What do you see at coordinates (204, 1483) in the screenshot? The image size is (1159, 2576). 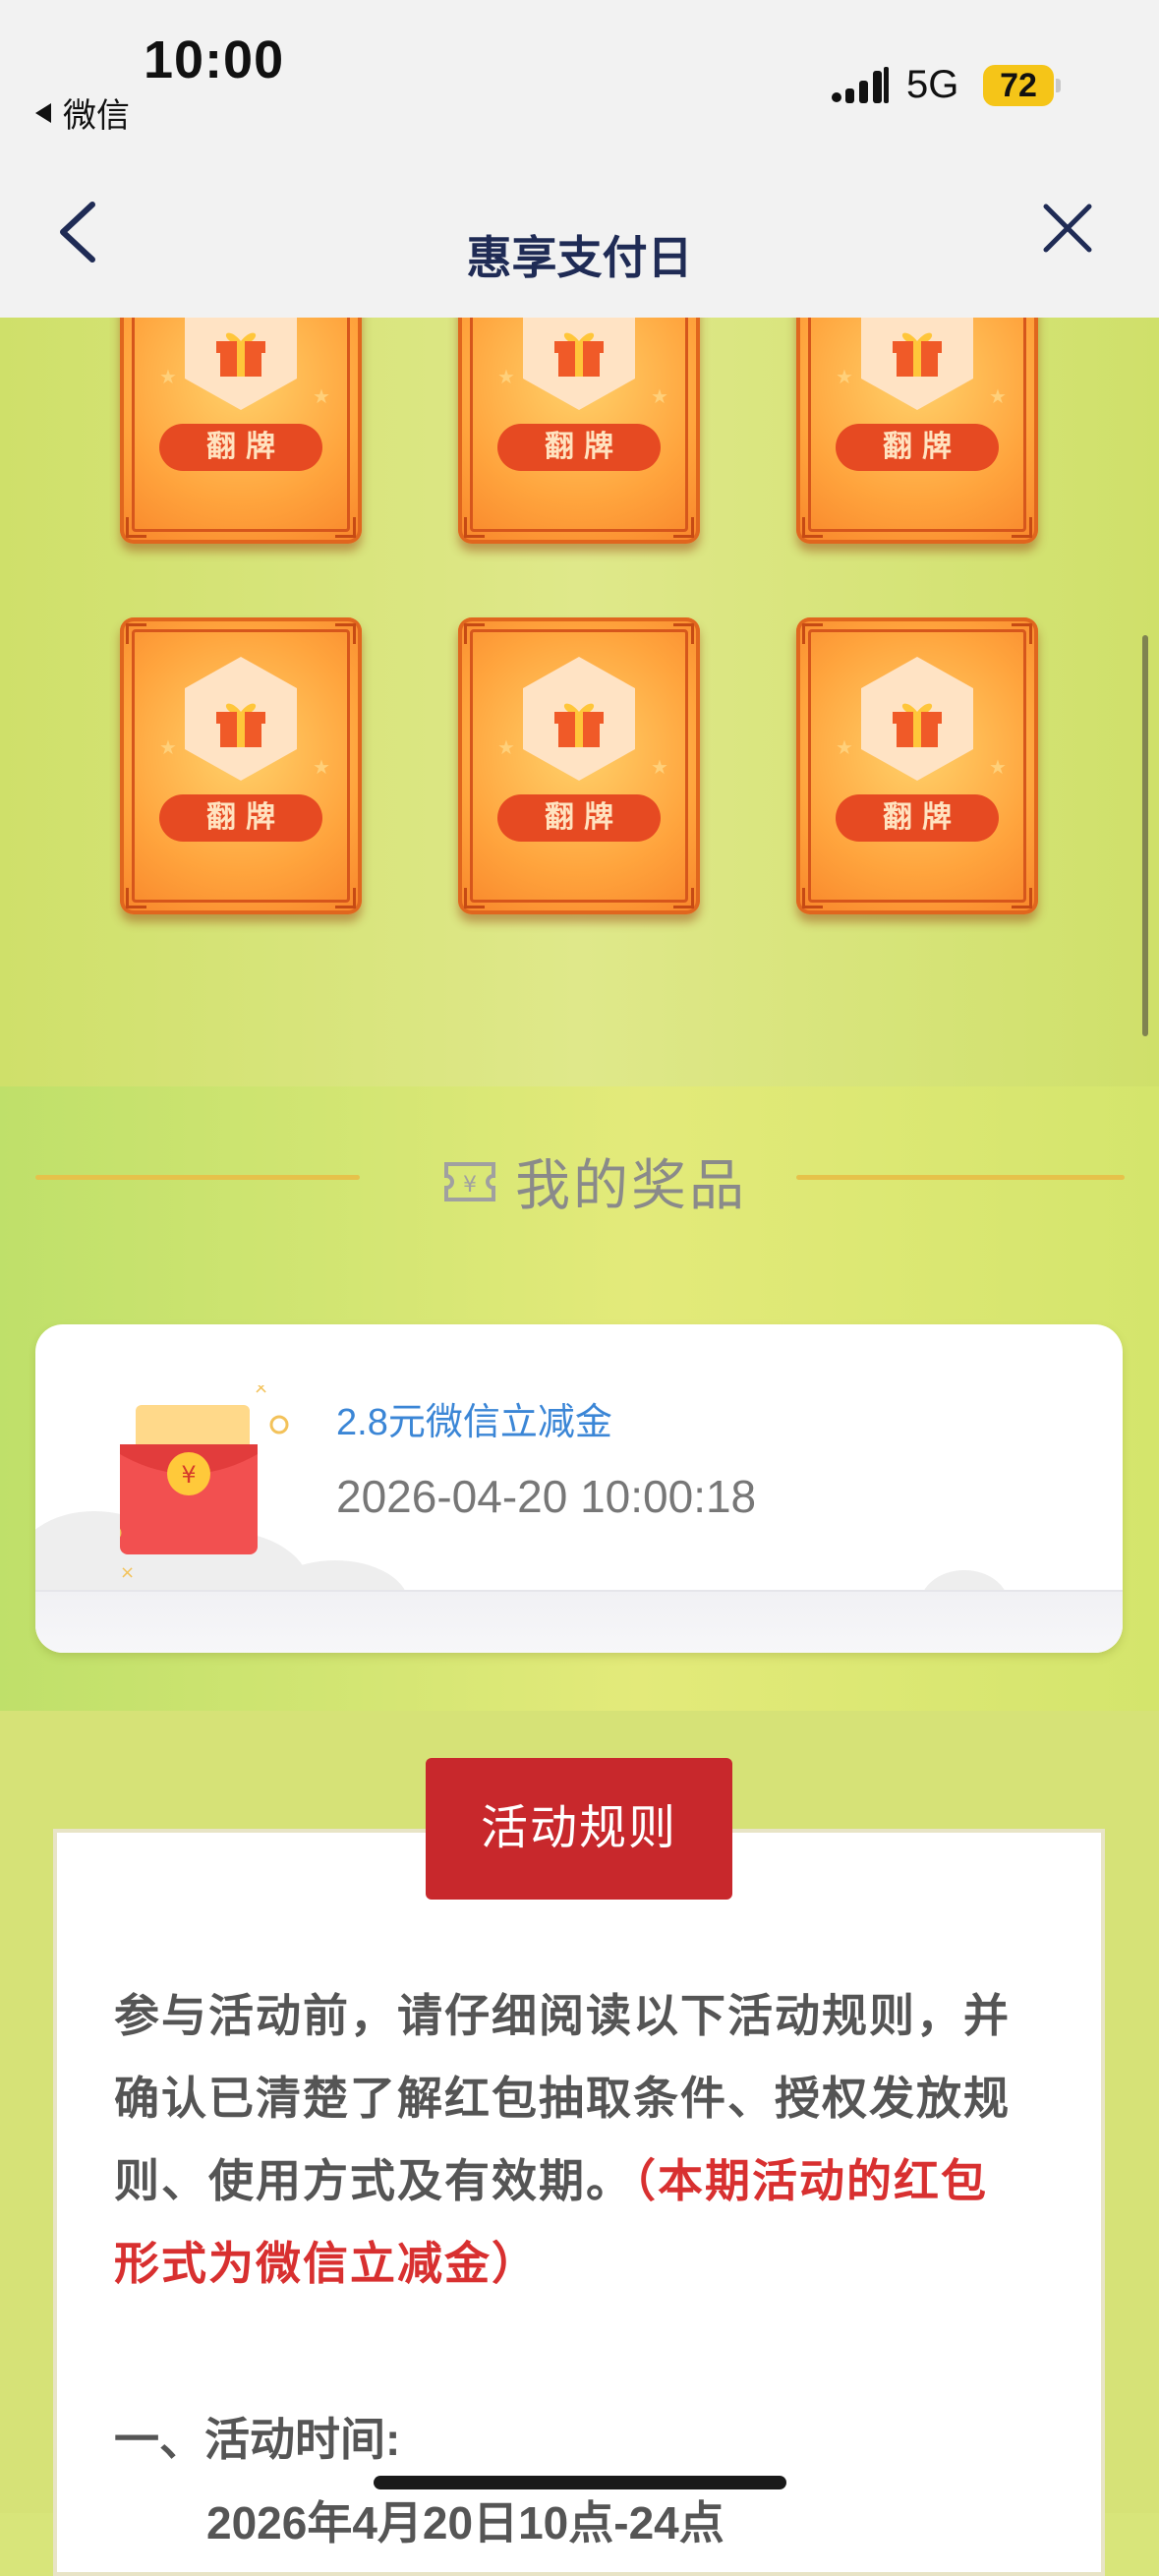 I see `red-envelope-icon: ¥ × ×` at bounding box center [204, 1483].